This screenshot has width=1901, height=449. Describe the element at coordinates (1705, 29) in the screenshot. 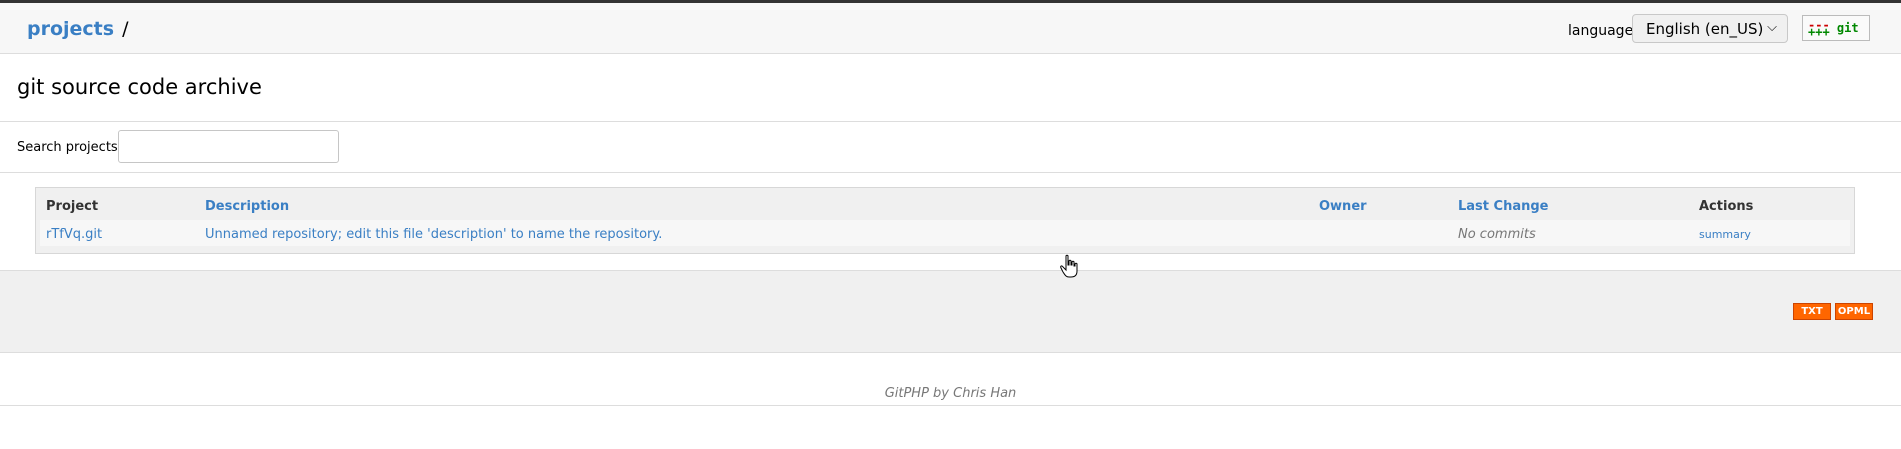

I see `language-select-value: English (en_US)` at that location.